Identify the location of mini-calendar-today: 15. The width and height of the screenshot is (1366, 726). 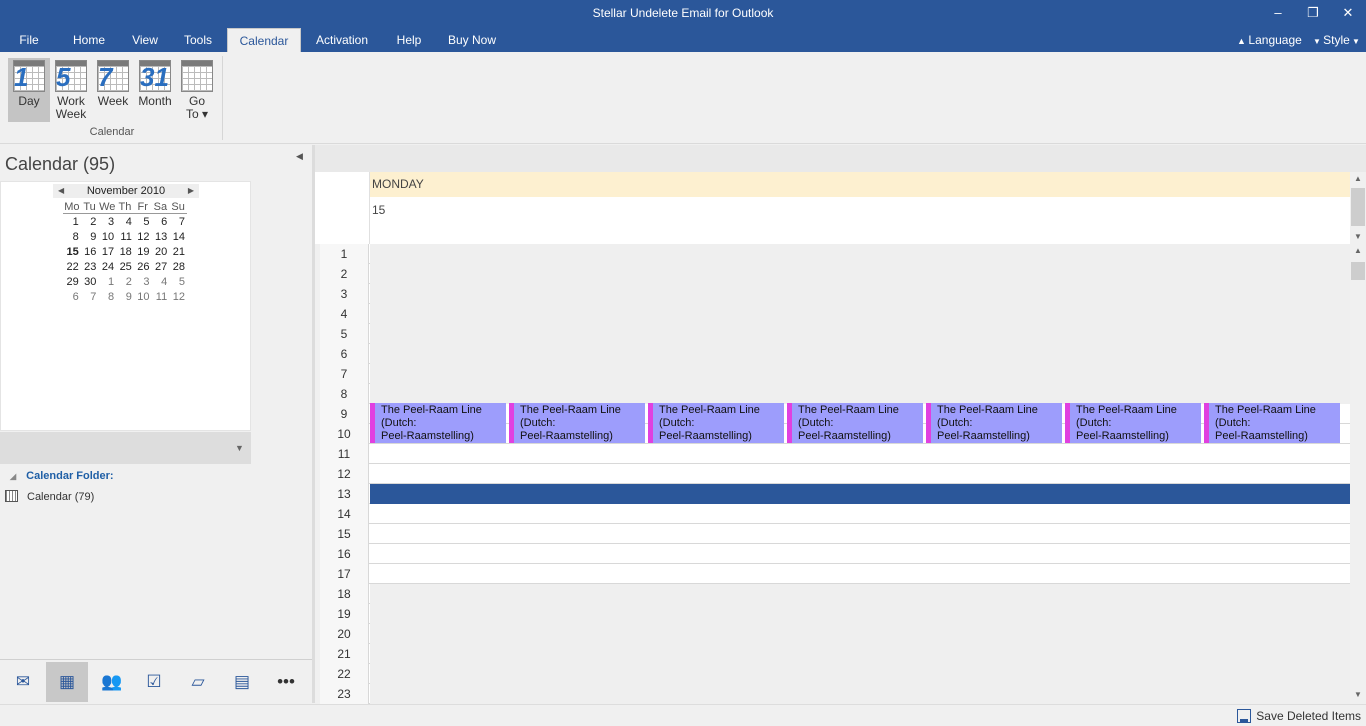
(72, 251).